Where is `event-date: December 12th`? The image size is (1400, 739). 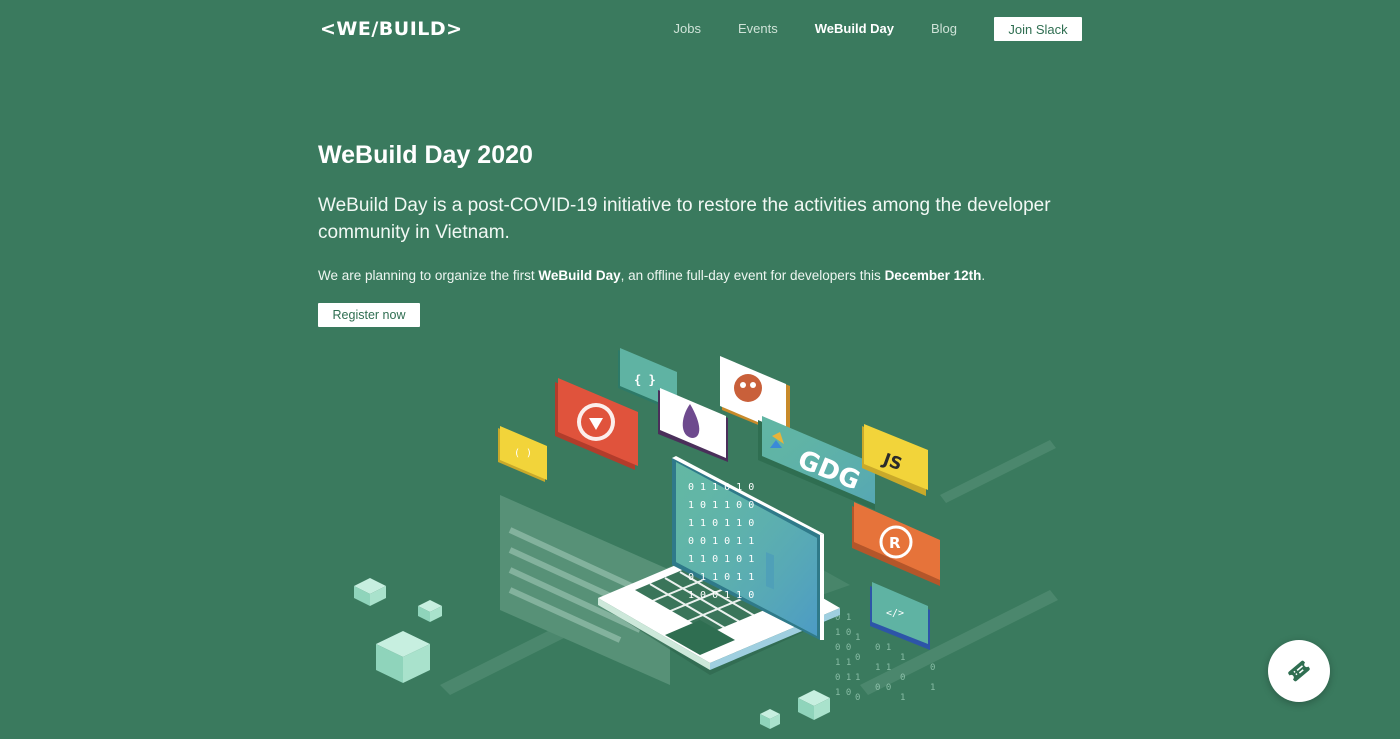 event-date: December 12th is located at coordinates (933, 275).